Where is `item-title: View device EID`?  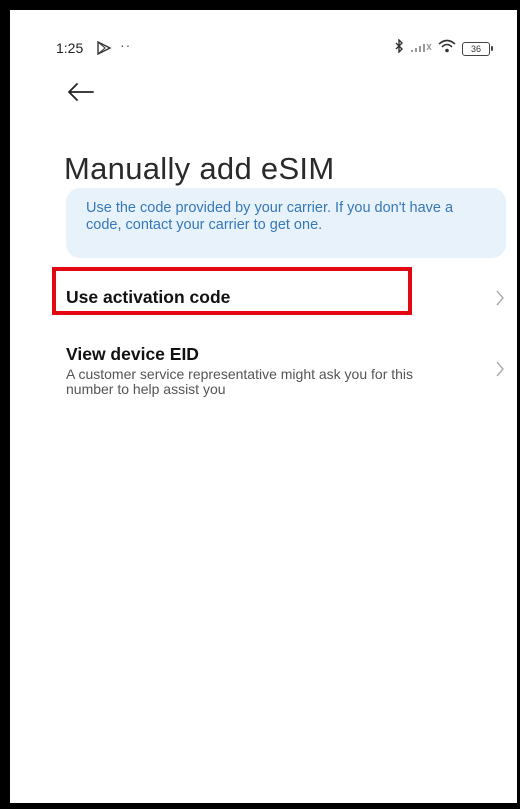
item-title: View device EID is located at coordinates (132, 354).